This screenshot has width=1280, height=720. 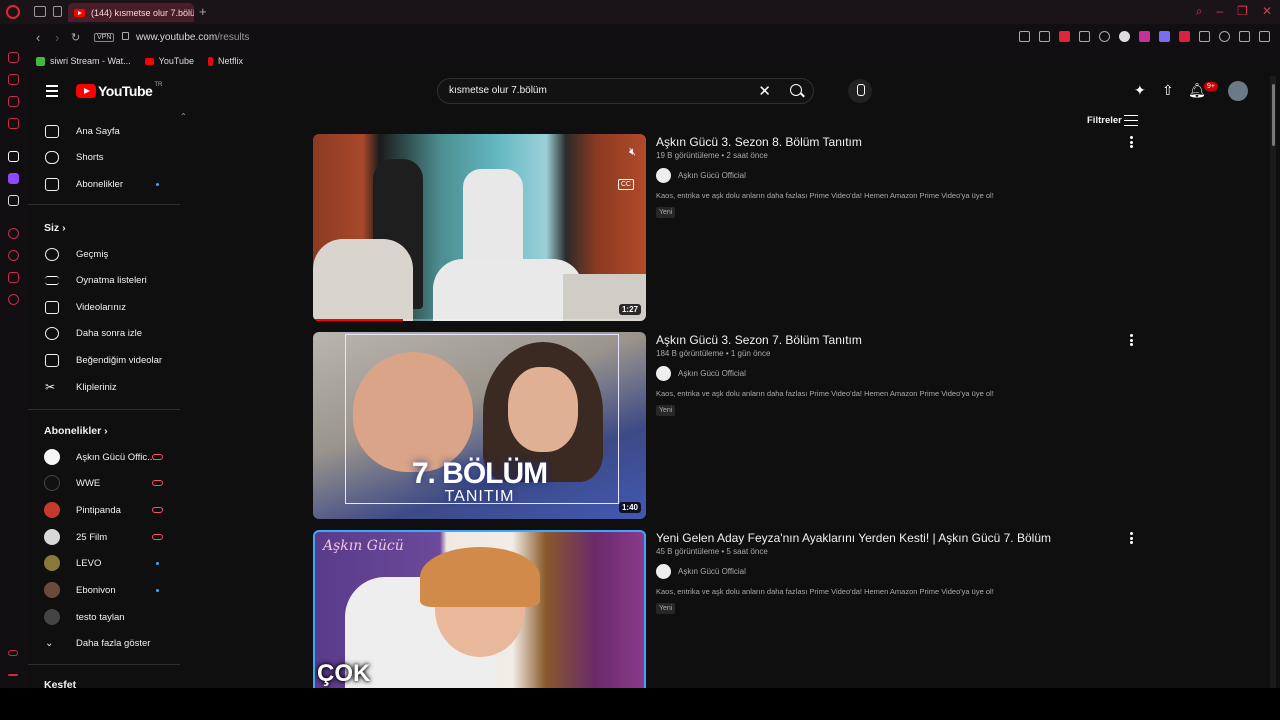 What do you see at coordinates (13, 156) in the screenshot?
I see `tiktok-icon` at bounding box center [13, 156].